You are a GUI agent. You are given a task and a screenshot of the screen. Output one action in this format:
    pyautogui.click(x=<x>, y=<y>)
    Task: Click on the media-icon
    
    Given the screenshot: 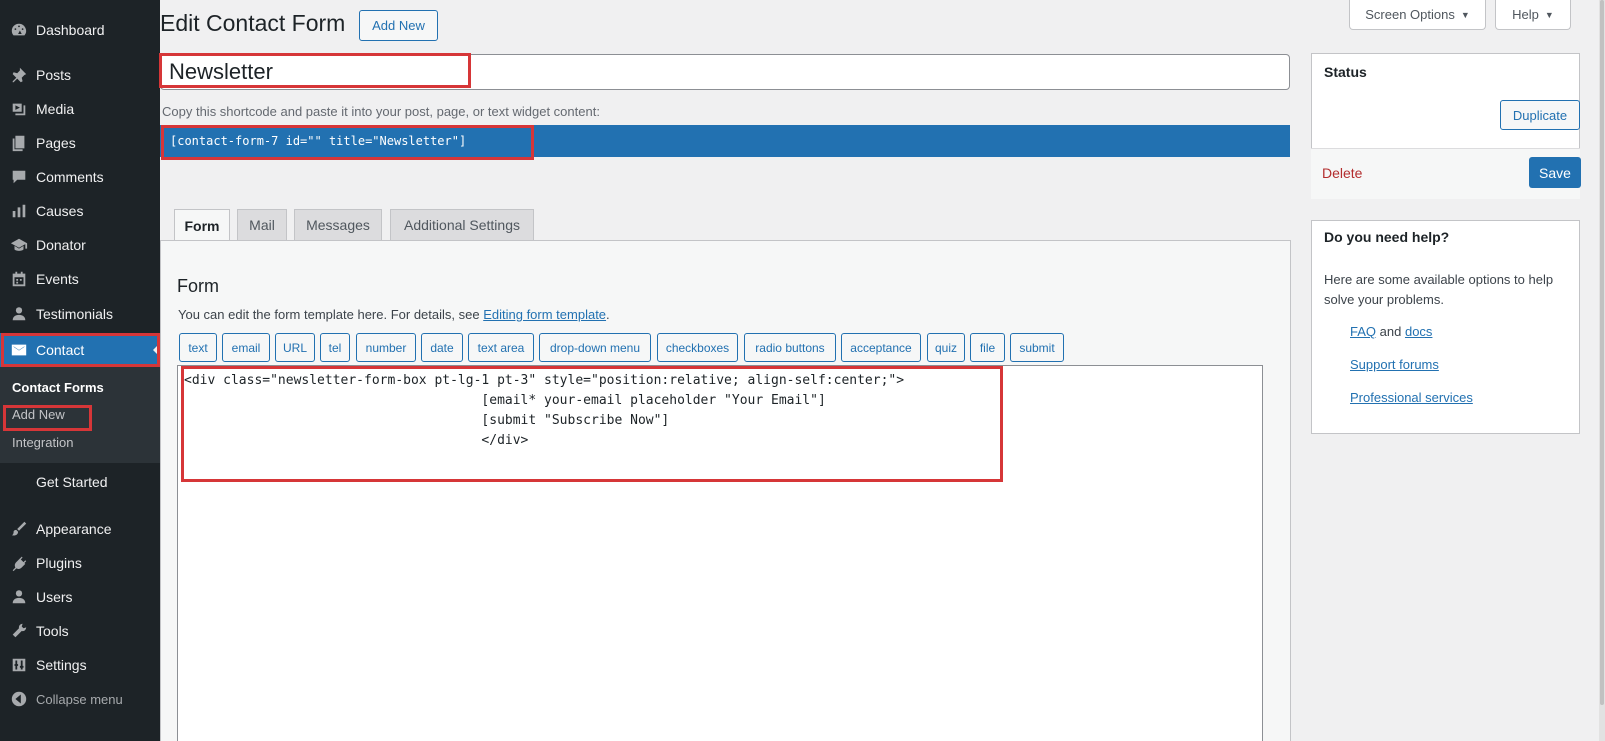 What is the action you would take?
    pyautogui.click(x=19, y=109)
    